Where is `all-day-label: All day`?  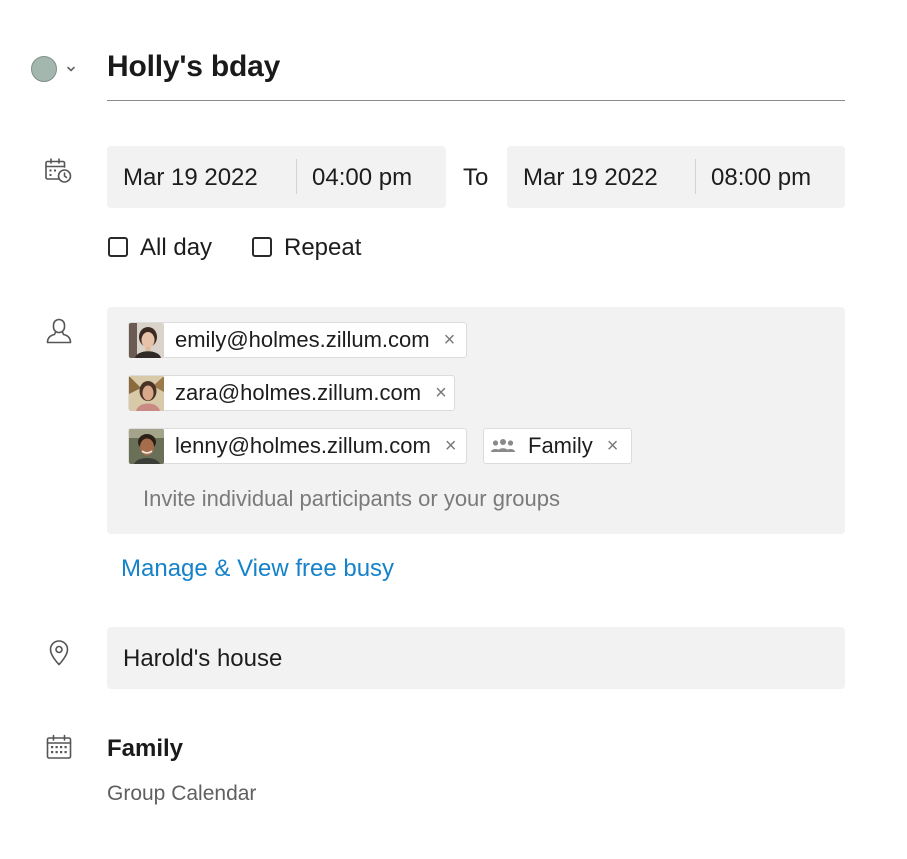
all-day-label: All day is located at coordinates (176, 248).